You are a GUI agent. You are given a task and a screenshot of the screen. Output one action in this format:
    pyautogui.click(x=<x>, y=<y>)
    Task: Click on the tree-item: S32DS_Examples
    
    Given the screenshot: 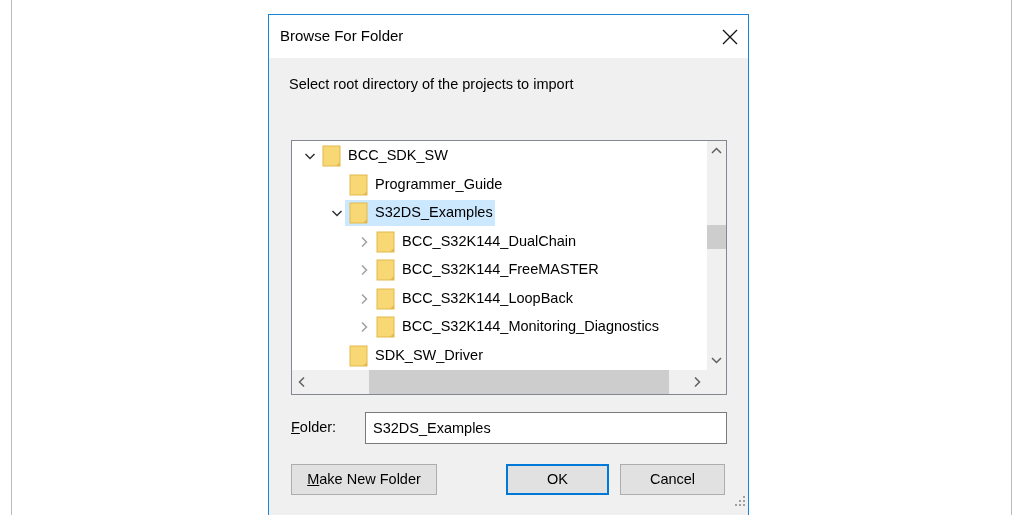 What is the action you would take?
    pyautogui.click(x=420, y=213)
    